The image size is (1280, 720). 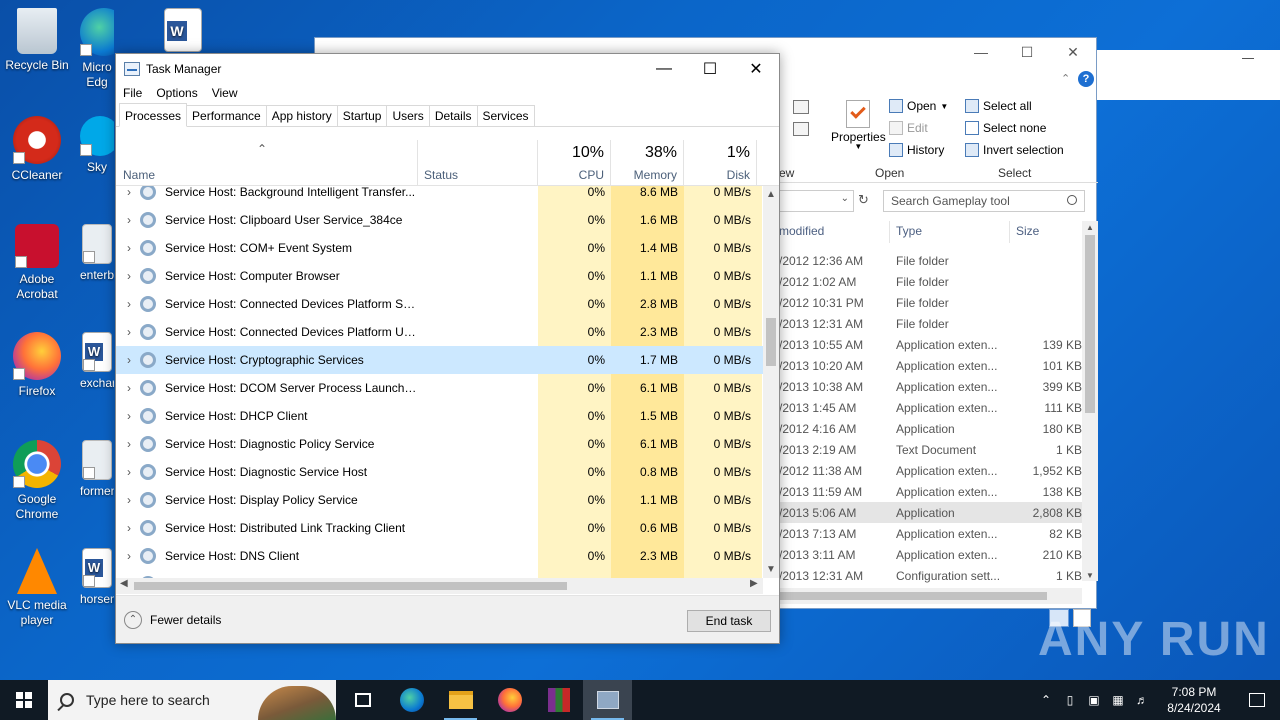 What do you see at coordinates (930, 365) in the screenshot?
I see `file-row: /2013 10:20 AM Application exten... 101 KB` at bounding box center [930, 365].